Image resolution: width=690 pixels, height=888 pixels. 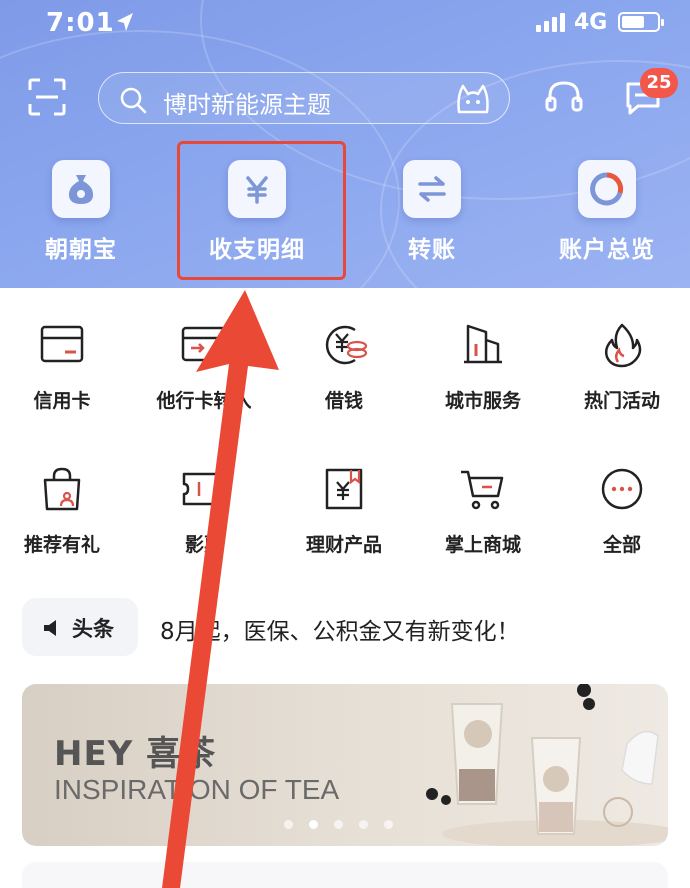 I want to click on service-label: 信用卡, so click(x=62, y=401).